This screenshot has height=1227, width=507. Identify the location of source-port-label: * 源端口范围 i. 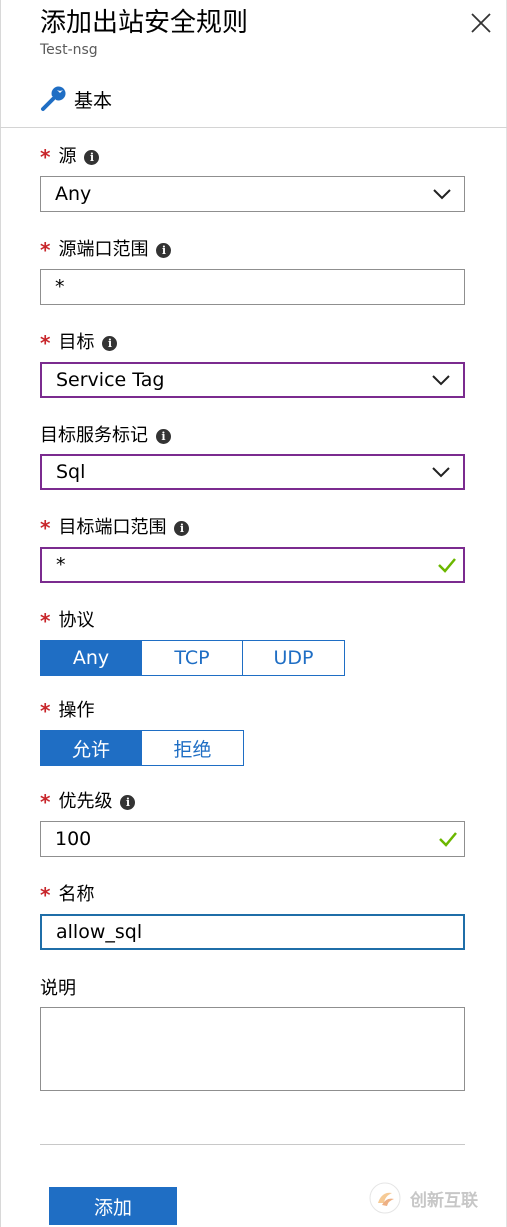
(106, 250).